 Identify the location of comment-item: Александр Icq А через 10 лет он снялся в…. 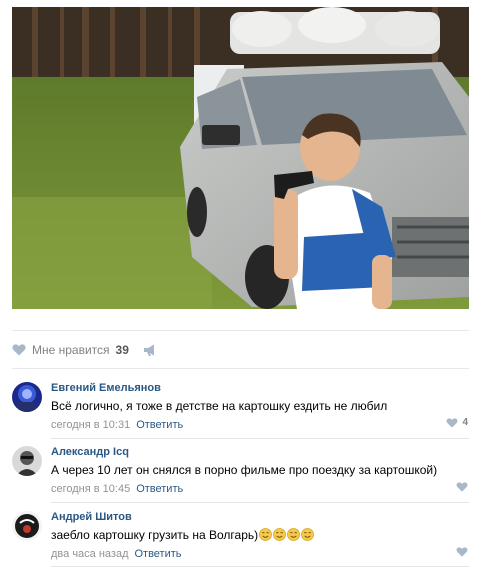
(240, 471).